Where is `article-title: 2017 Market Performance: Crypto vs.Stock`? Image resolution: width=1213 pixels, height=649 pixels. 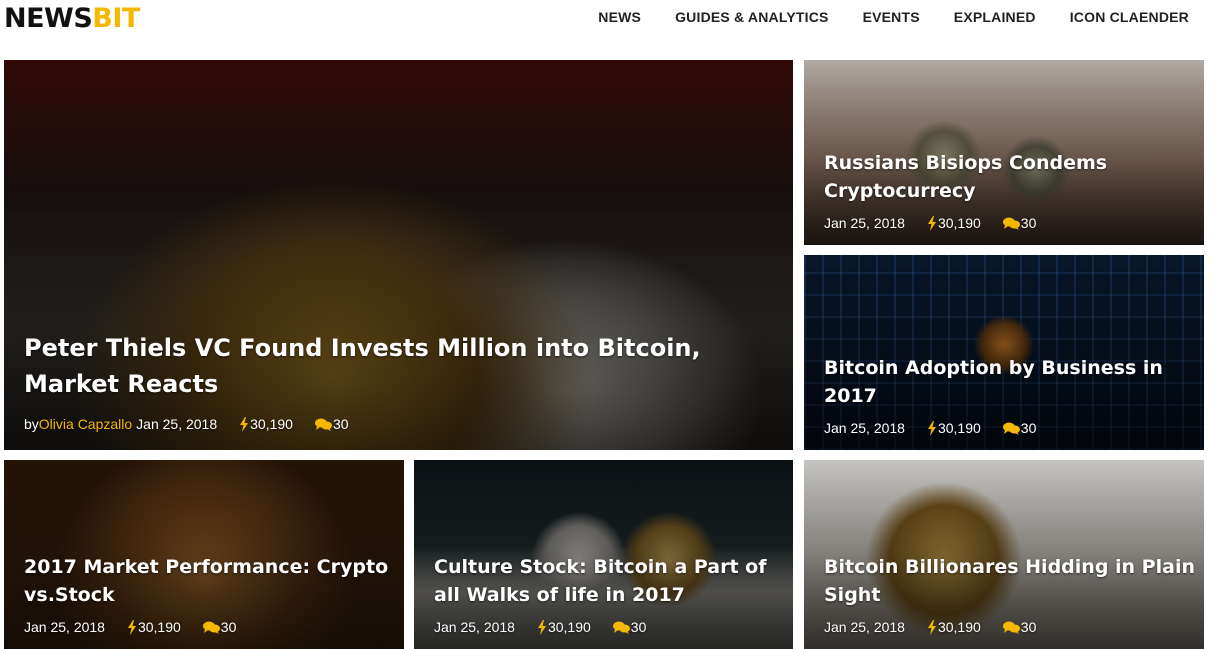 article-title: 2017 Market Performance: Crypto vs.Stock is located at coordinates (211, 581).